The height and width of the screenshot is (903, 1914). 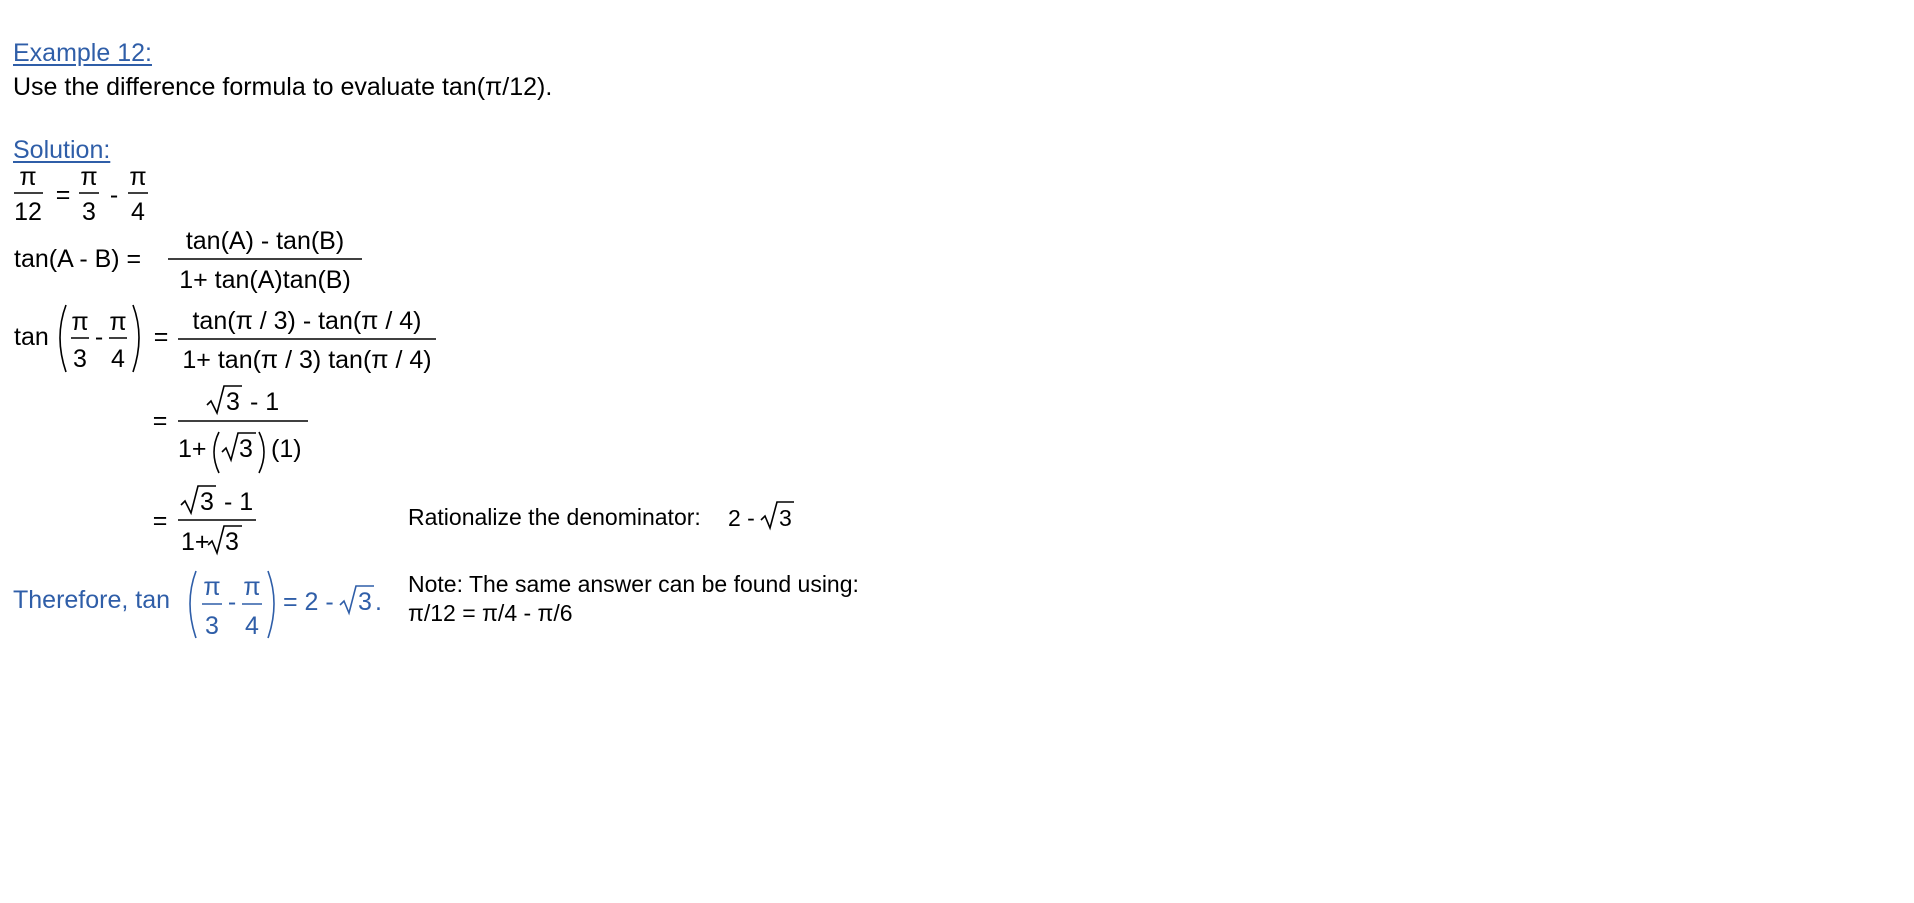 What do you see at coordinates (265, 280) in the screenshot?
I see `formula-denominator: 1+ tan(A)tan(B)` at bounding box center [265, 280].